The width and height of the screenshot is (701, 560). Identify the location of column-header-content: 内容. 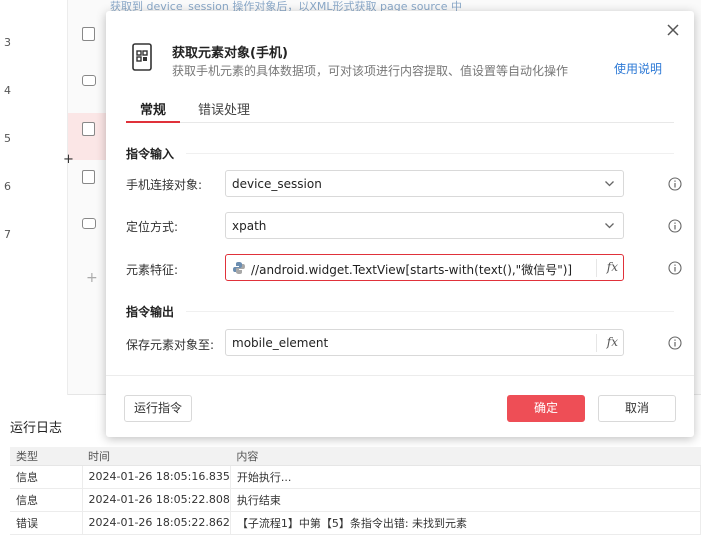
(465, 456).